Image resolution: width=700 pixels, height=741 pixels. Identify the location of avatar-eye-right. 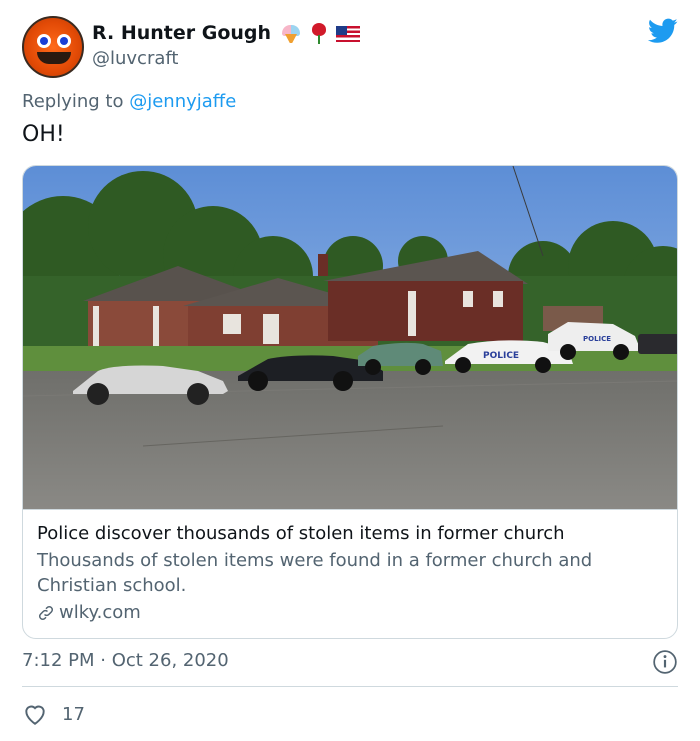
(64, 41).